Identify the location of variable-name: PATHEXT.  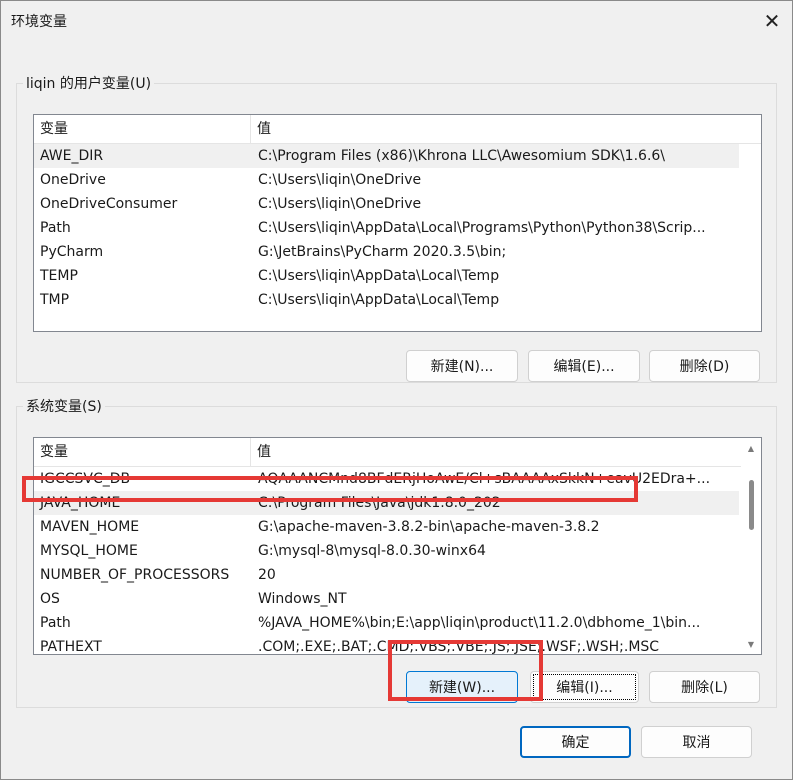
(71, 647).